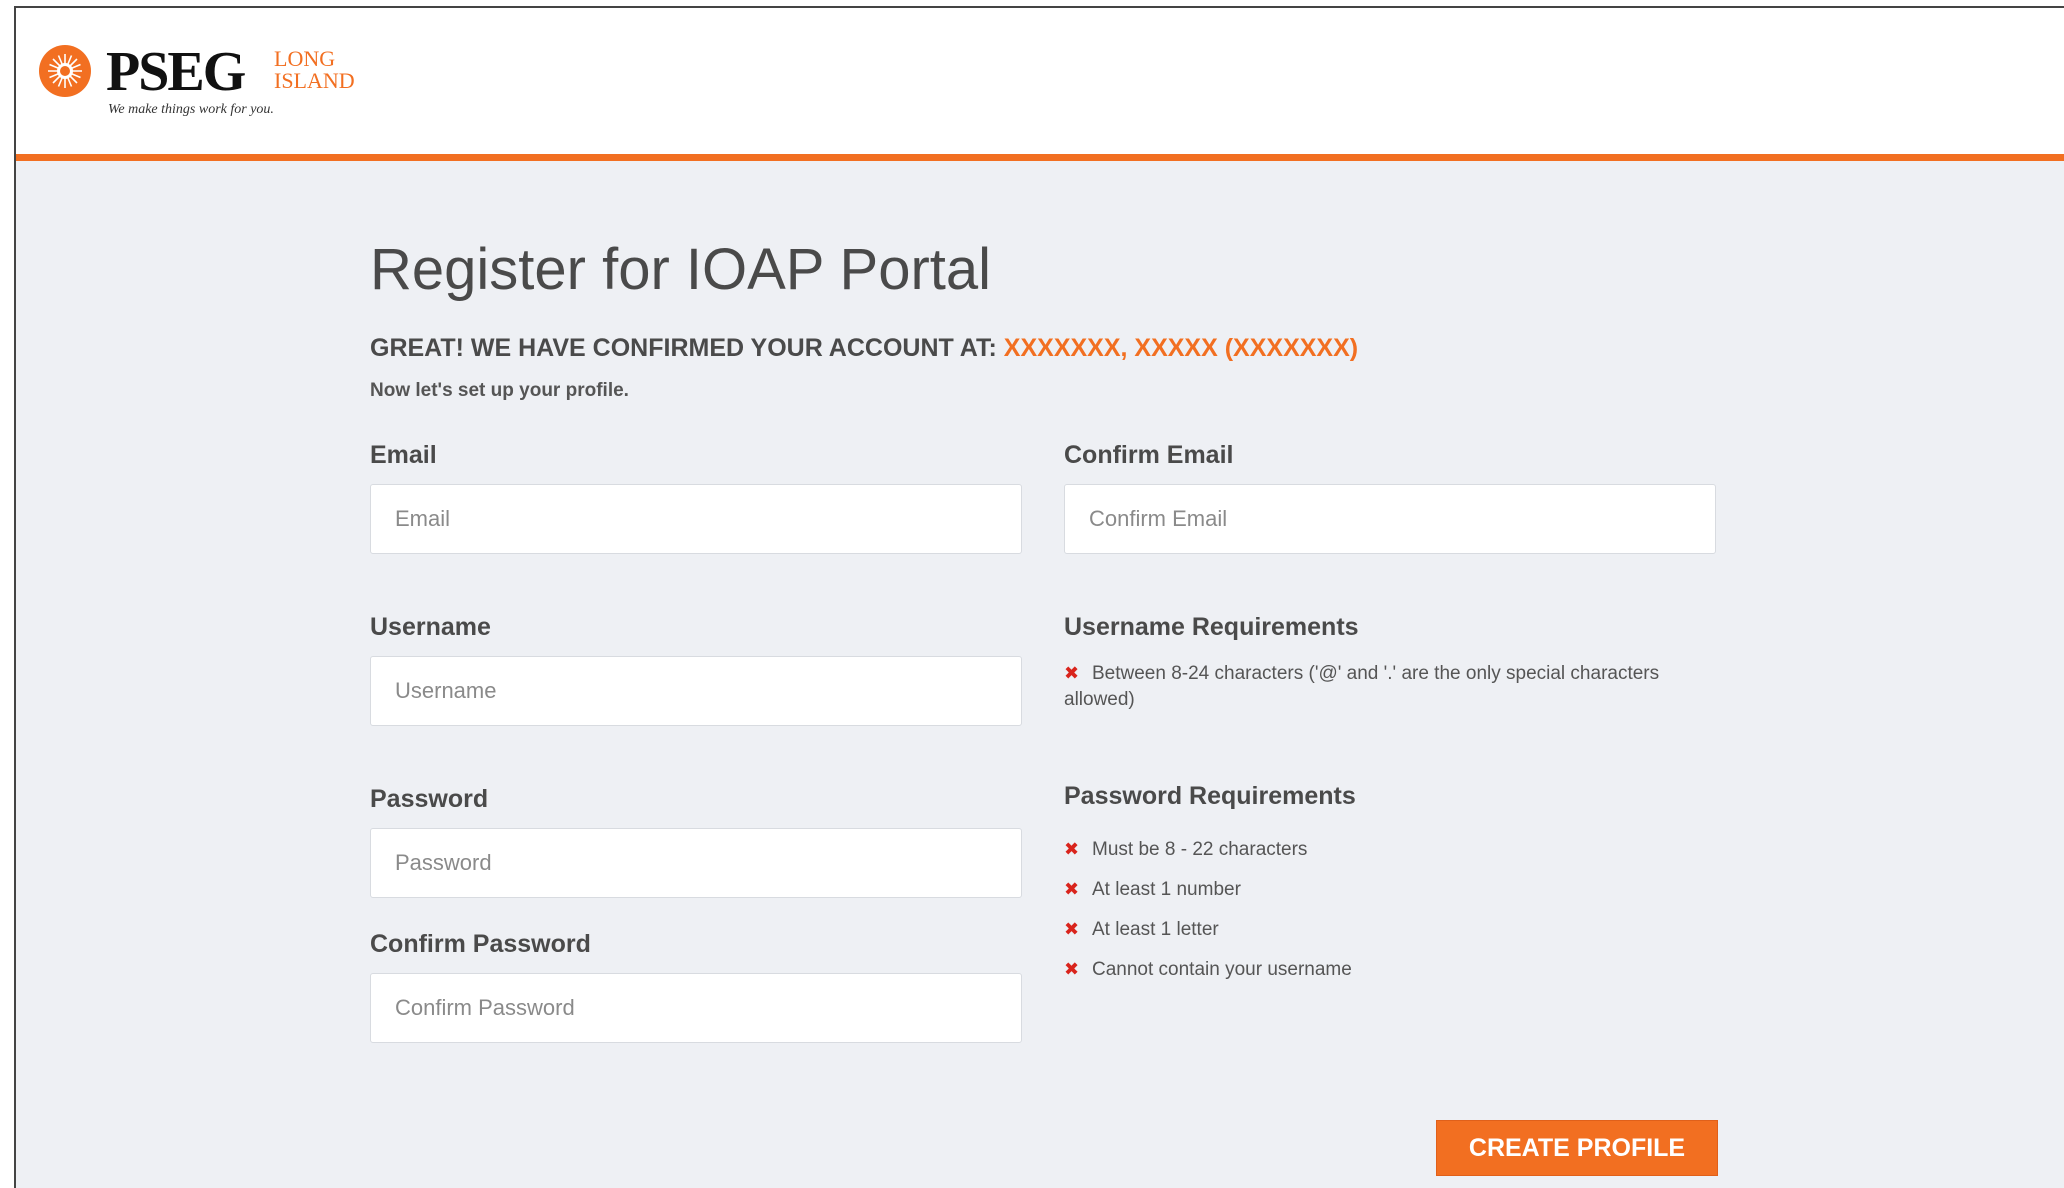 This screenshot has width=2064, height=1188. What do you see at coordinates (403, 455) in the screenshot?
I see `email-label: Email` at bounding box center [403, 455].